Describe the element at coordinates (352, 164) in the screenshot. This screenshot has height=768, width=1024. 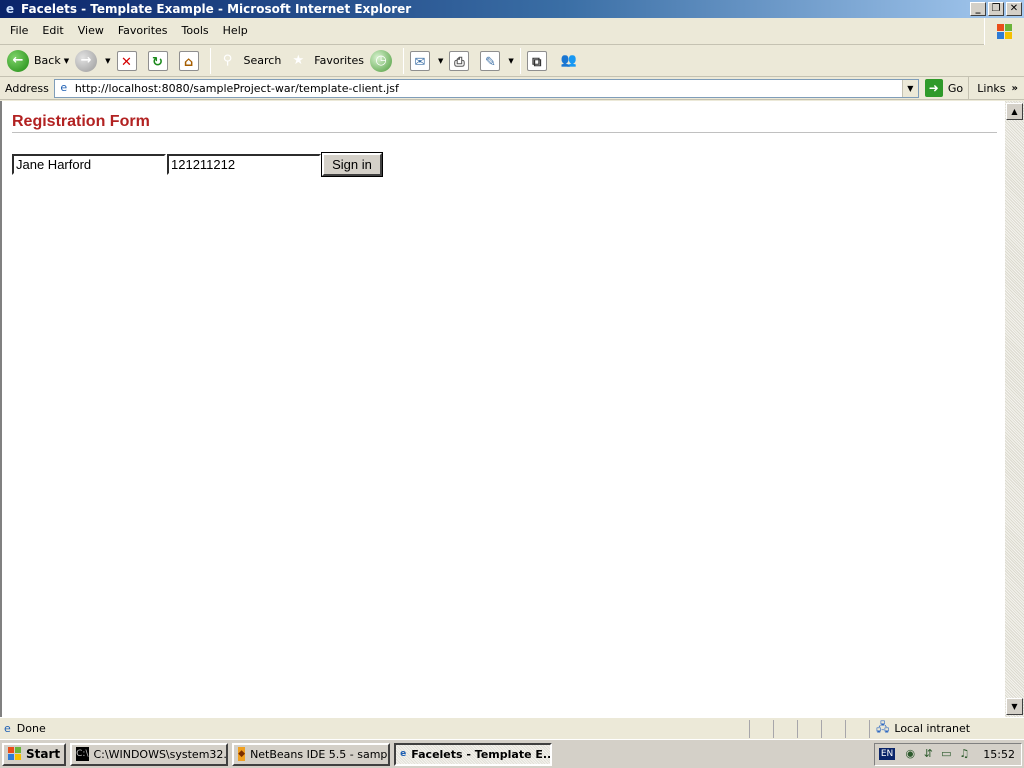
I see `sign-in-button: Sign in` at that location.